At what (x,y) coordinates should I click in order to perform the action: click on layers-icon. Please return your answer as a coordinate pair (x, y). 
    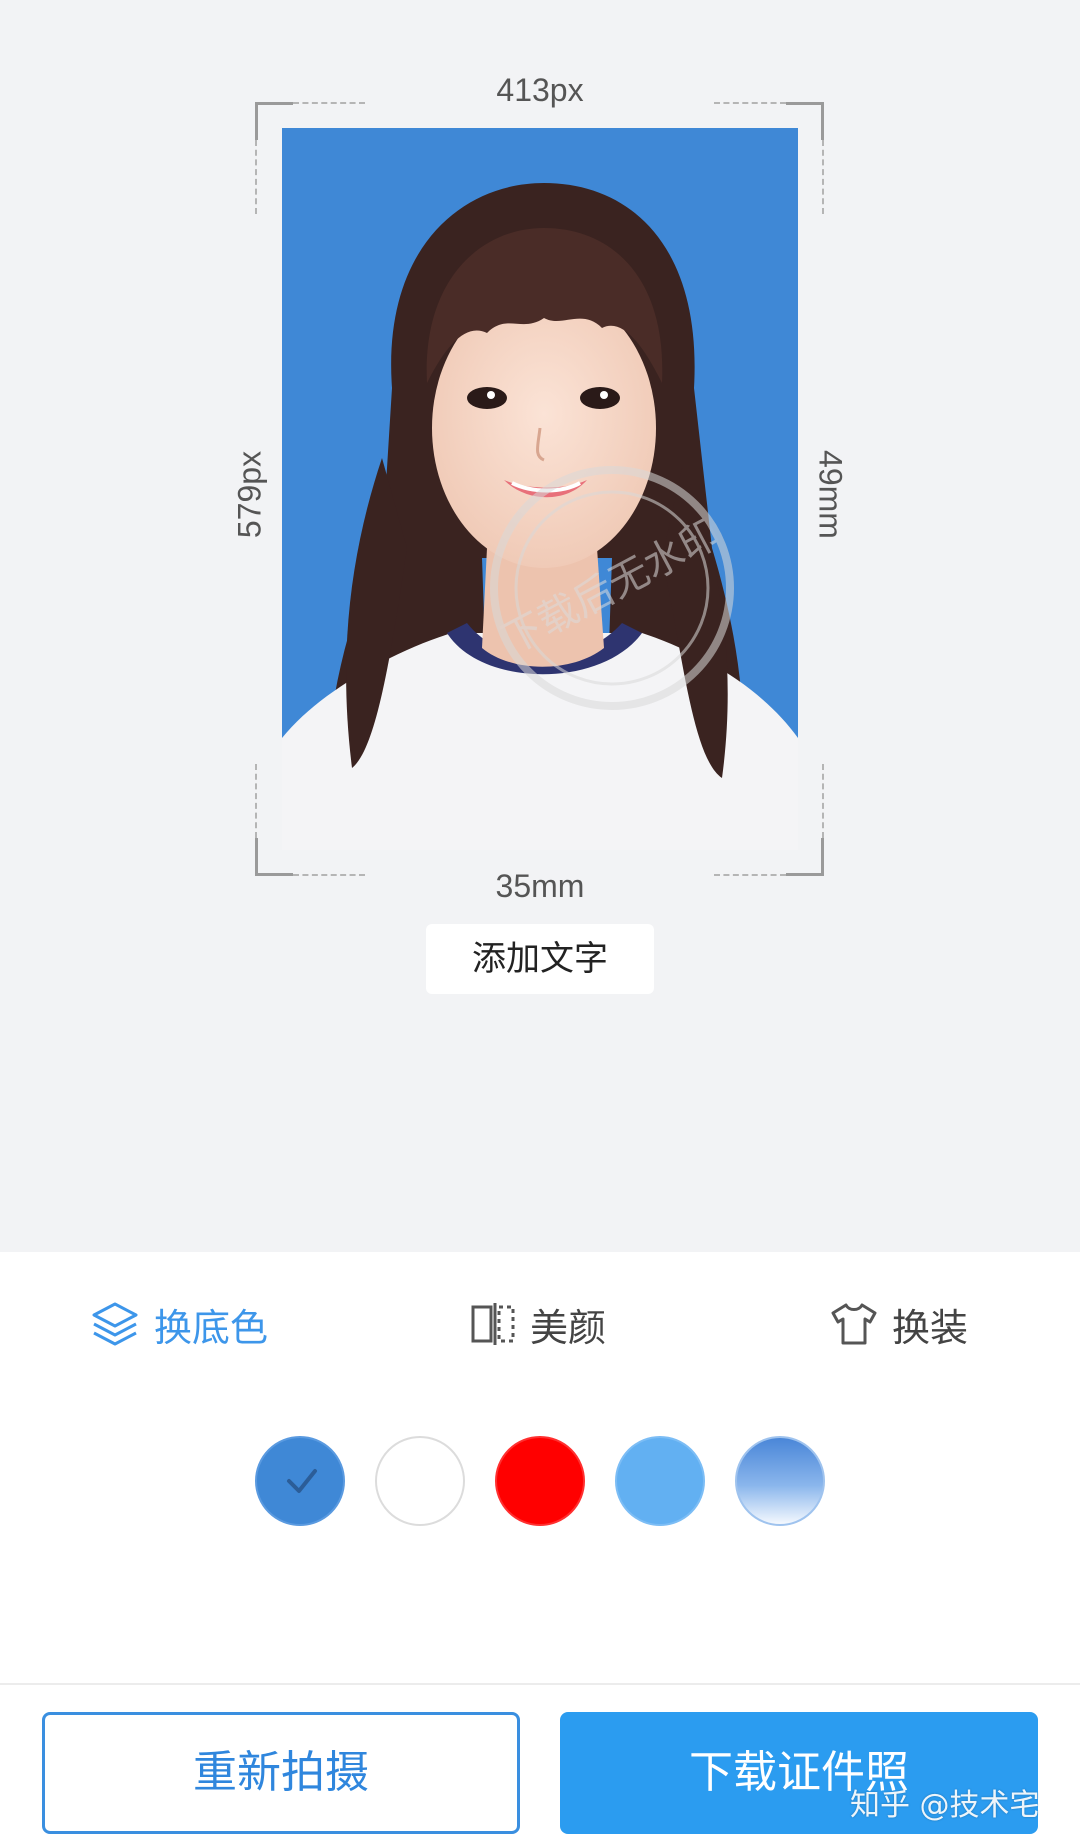
    Looking at the image, I should click on (115, 1324).